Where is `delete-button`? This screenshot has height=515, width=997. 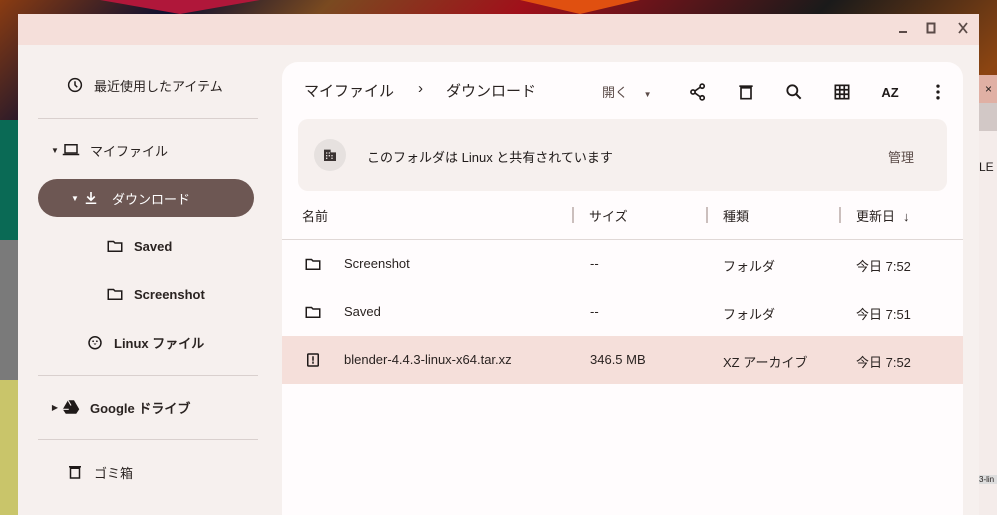 delete-button is located at coordinates (746, 92).